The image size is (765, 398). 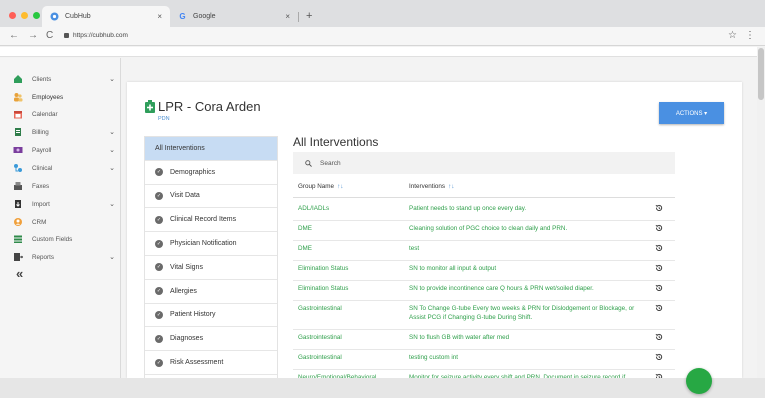 I want to click on browser-tab-google: G Google ×, so click(x=234, y=16).